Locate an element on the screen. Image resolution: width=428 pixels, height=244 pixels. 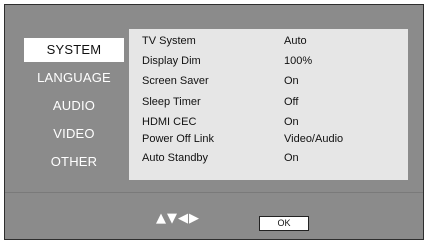
setting-row-power-off-link: Power Off Link Video/Audio is located at coordinates (268, 141).